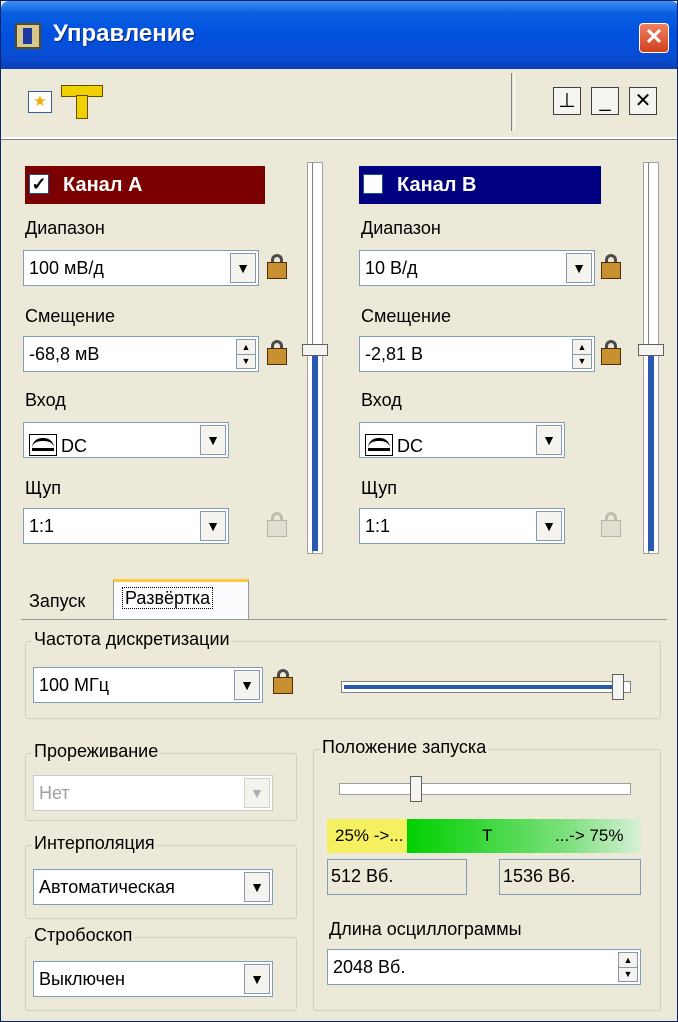 This screenshot has height=1022, width=678. I want to click on record-length-spinbox: 2048 Вб. ▲ ▼, so click(484, 967).